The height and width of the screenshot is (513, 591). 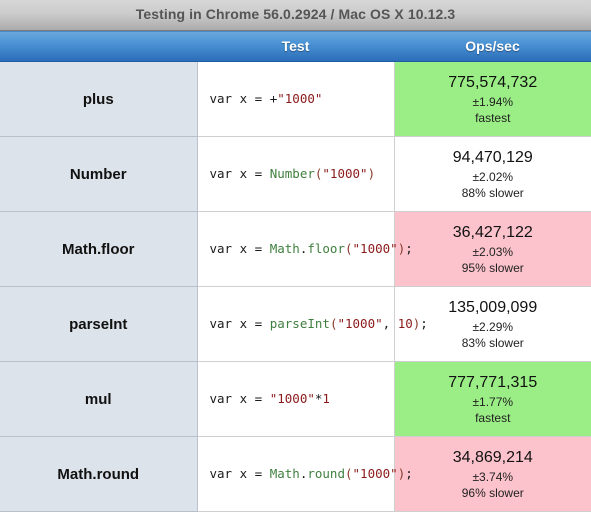 What do you see at coordinates (492, 192) in the screenshot?
I see `ops-rank-label: 88% slower` at bounding box center [492, 192].